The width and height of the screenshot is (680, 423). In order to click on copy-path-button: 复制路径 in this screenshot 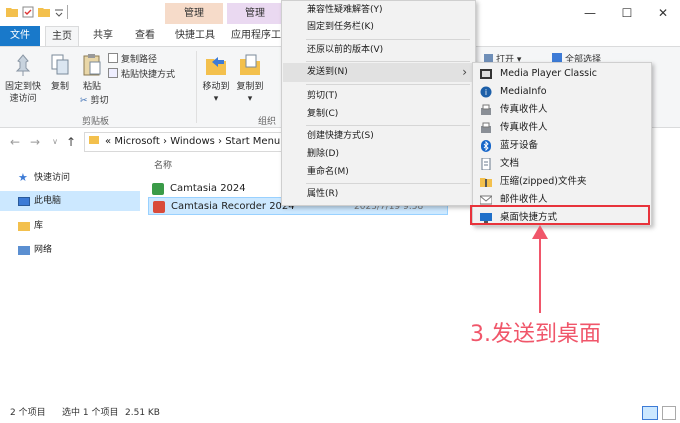, I will do `click(132, 60)`.